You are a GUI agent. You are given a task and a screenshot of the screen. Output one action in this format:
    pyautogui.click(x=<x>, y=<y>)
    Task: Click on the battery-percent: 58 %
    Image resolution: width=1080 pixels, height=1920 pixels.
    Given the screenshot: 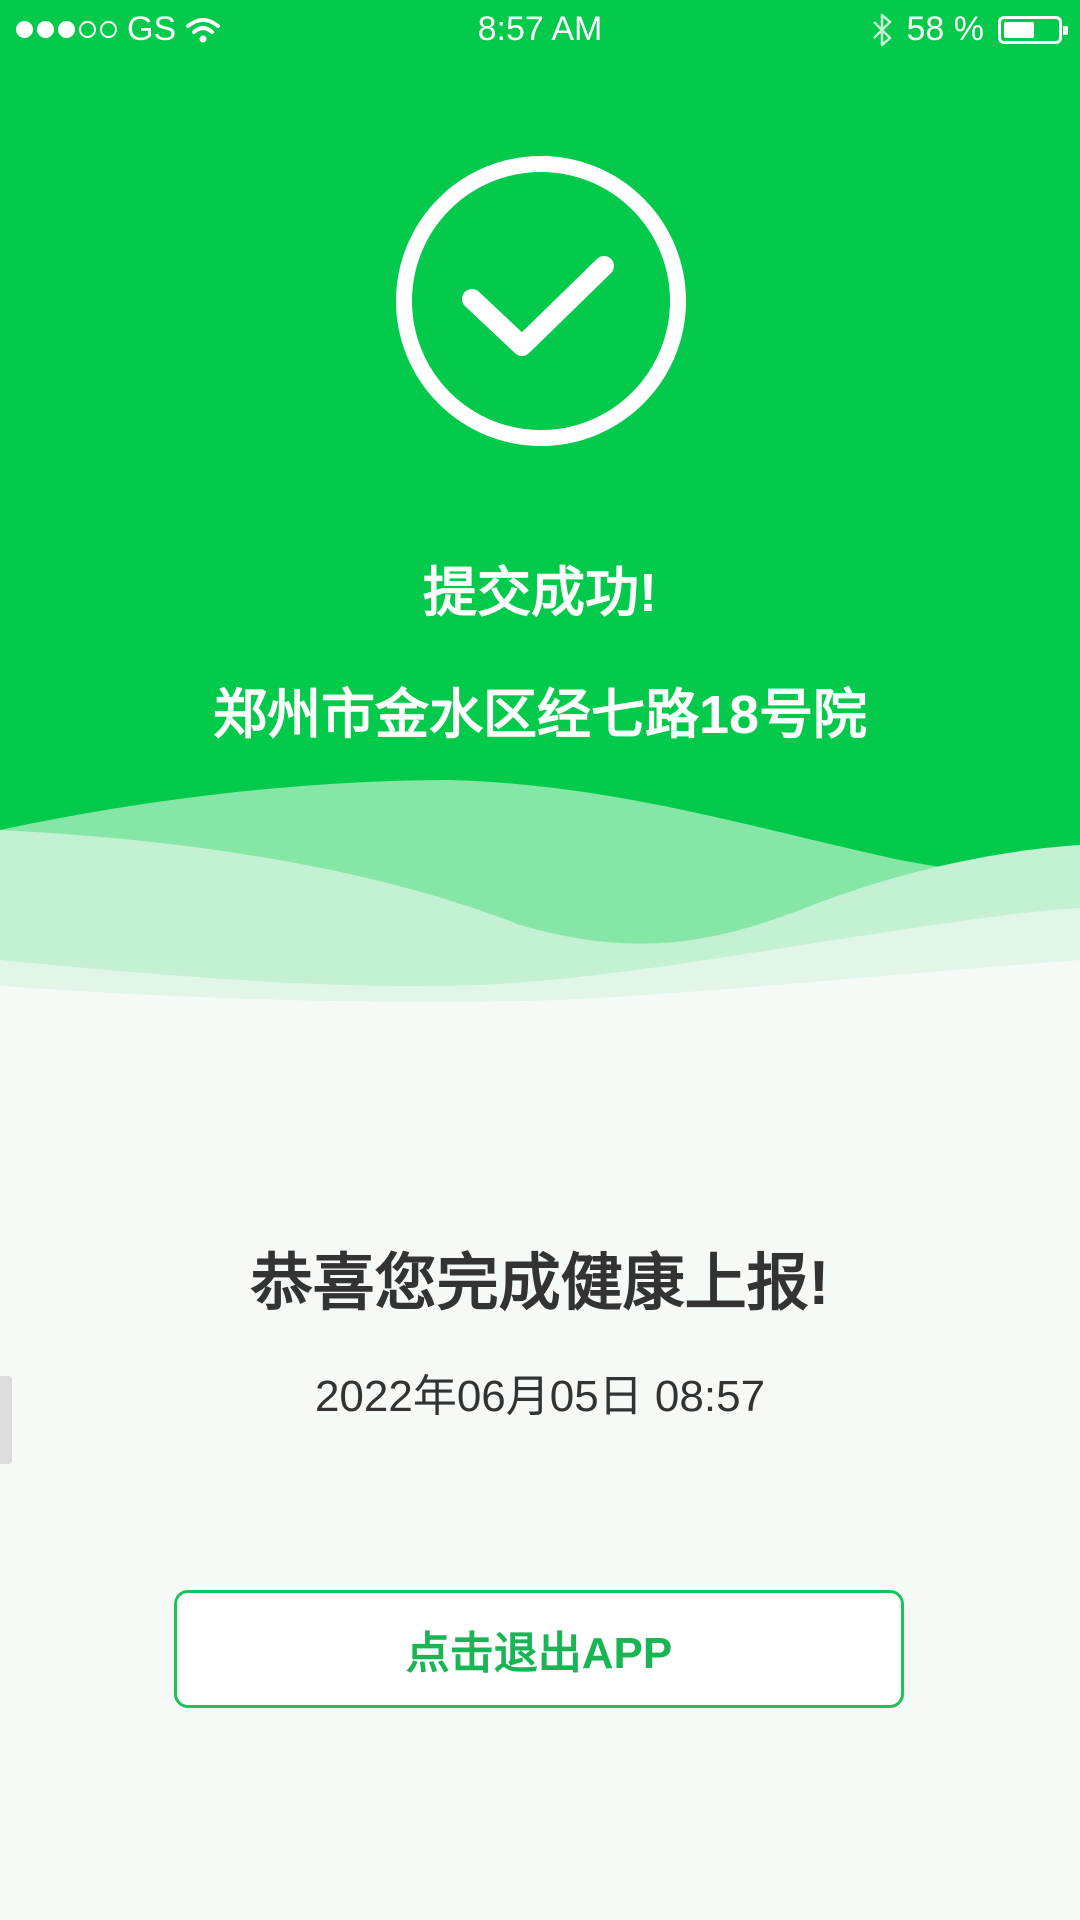 What is the action you would take?
    pyautogui.click(x=945, y=29)
    